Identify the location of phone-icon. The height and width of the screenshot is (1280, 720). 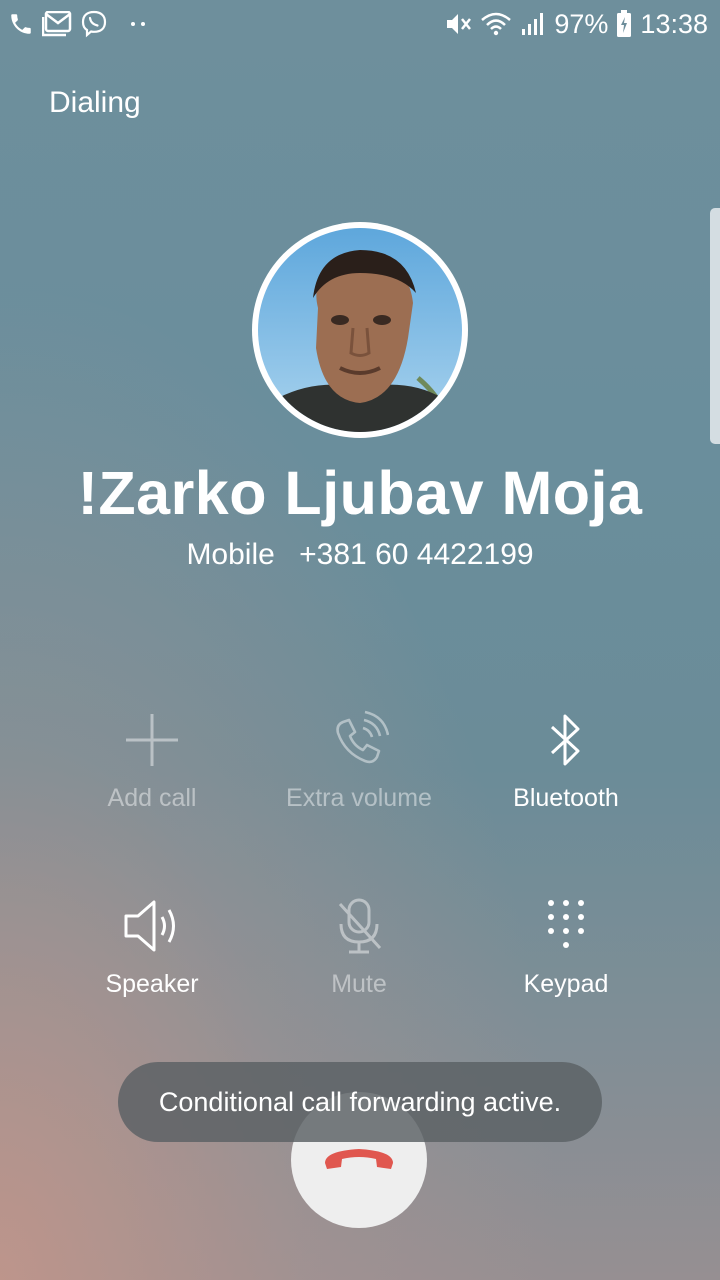
(21, 24).